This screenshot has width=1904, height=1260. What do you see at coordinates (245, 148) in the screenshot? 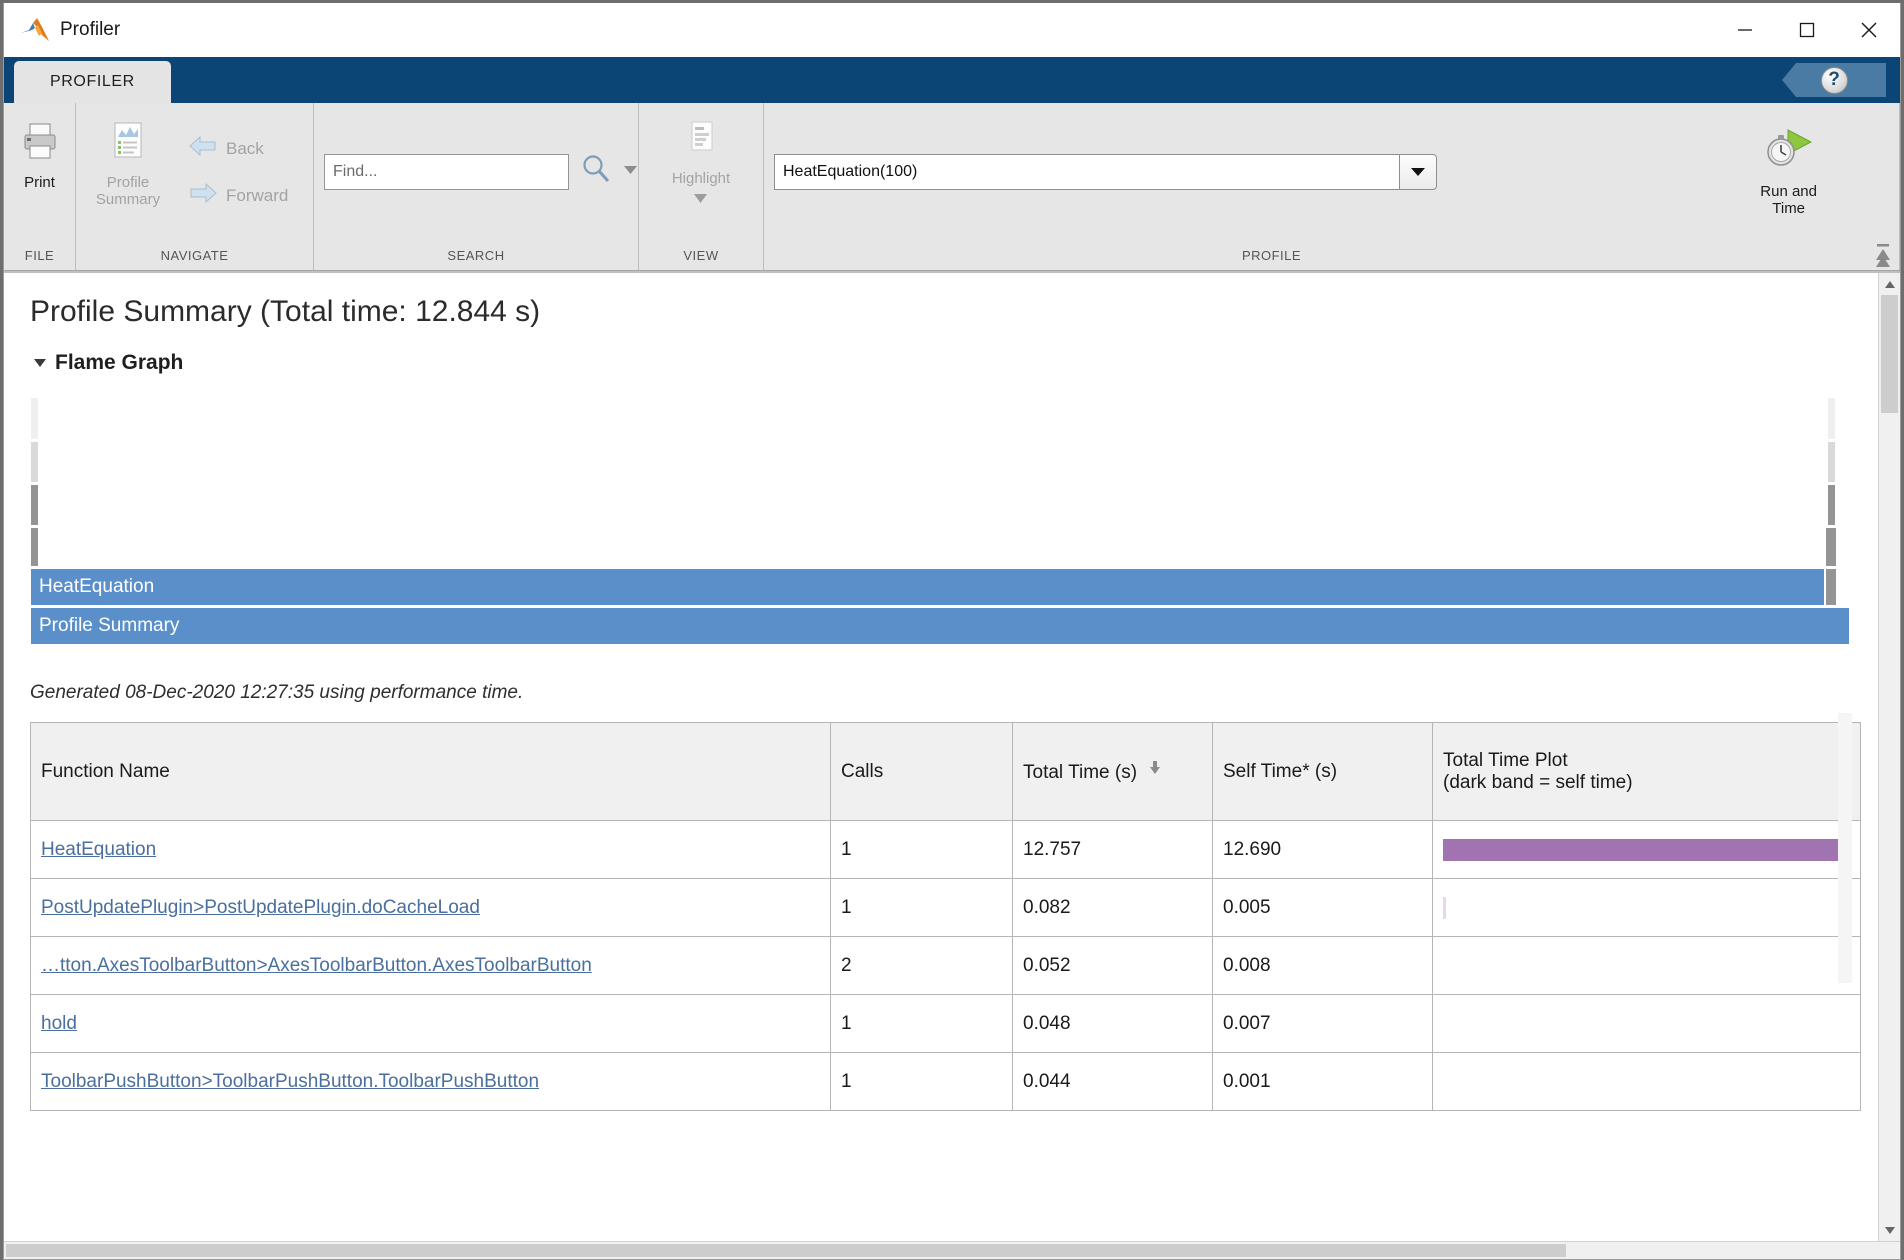
I see `back-button-label: Back` at bounding box center [245, 148].